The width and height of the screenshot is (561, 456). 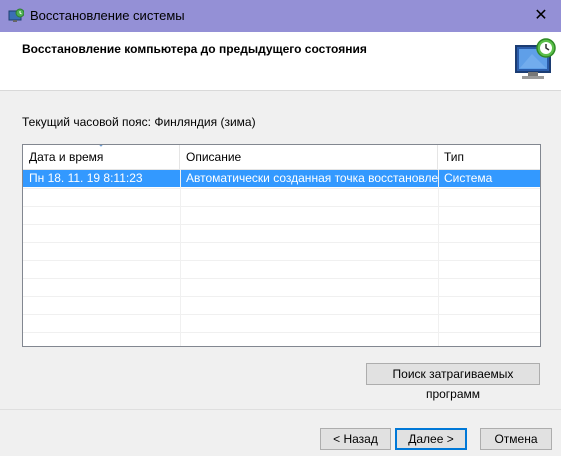 What do you see at coordinates (468, 178) in the screenshot?
I see `row-type: Система` at bounding box center [468, 178].